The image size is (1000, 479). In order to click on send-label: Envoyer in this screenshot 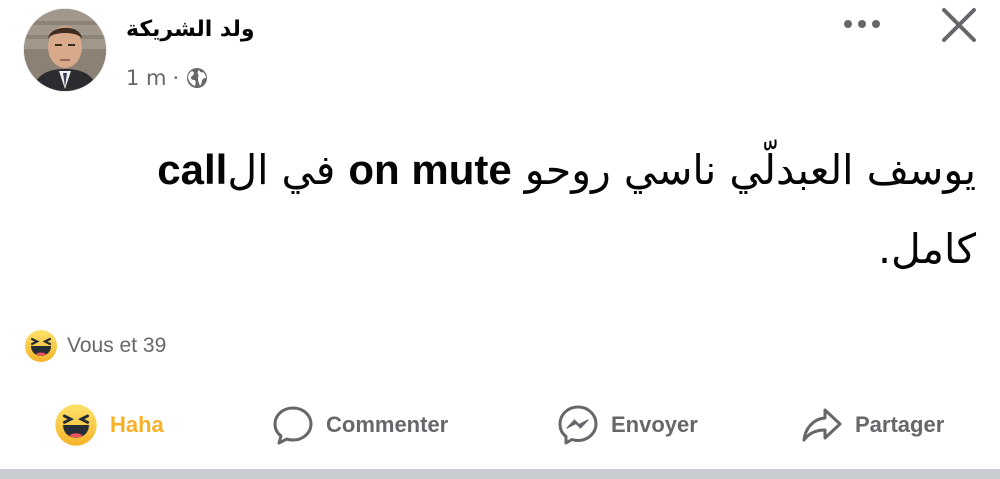, I will do `click(654, 424)`.